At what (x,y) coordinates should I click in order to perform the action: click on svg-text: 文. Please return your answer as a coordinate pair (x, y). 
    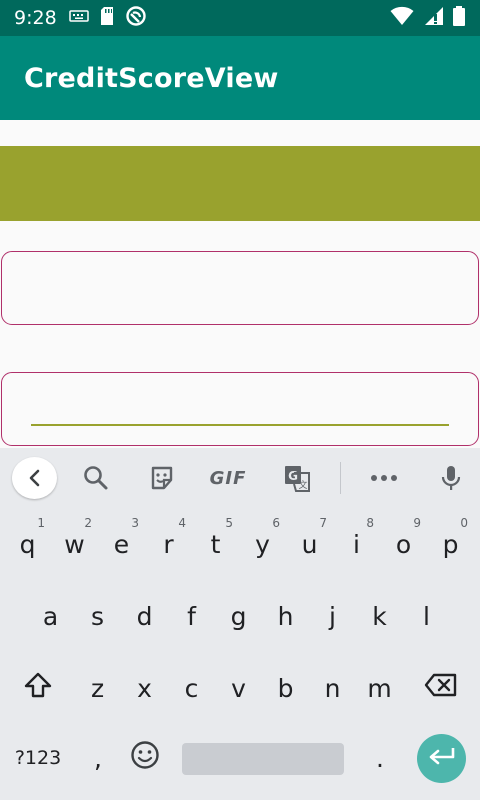
    Looking at the image, I should click on (302, 485).